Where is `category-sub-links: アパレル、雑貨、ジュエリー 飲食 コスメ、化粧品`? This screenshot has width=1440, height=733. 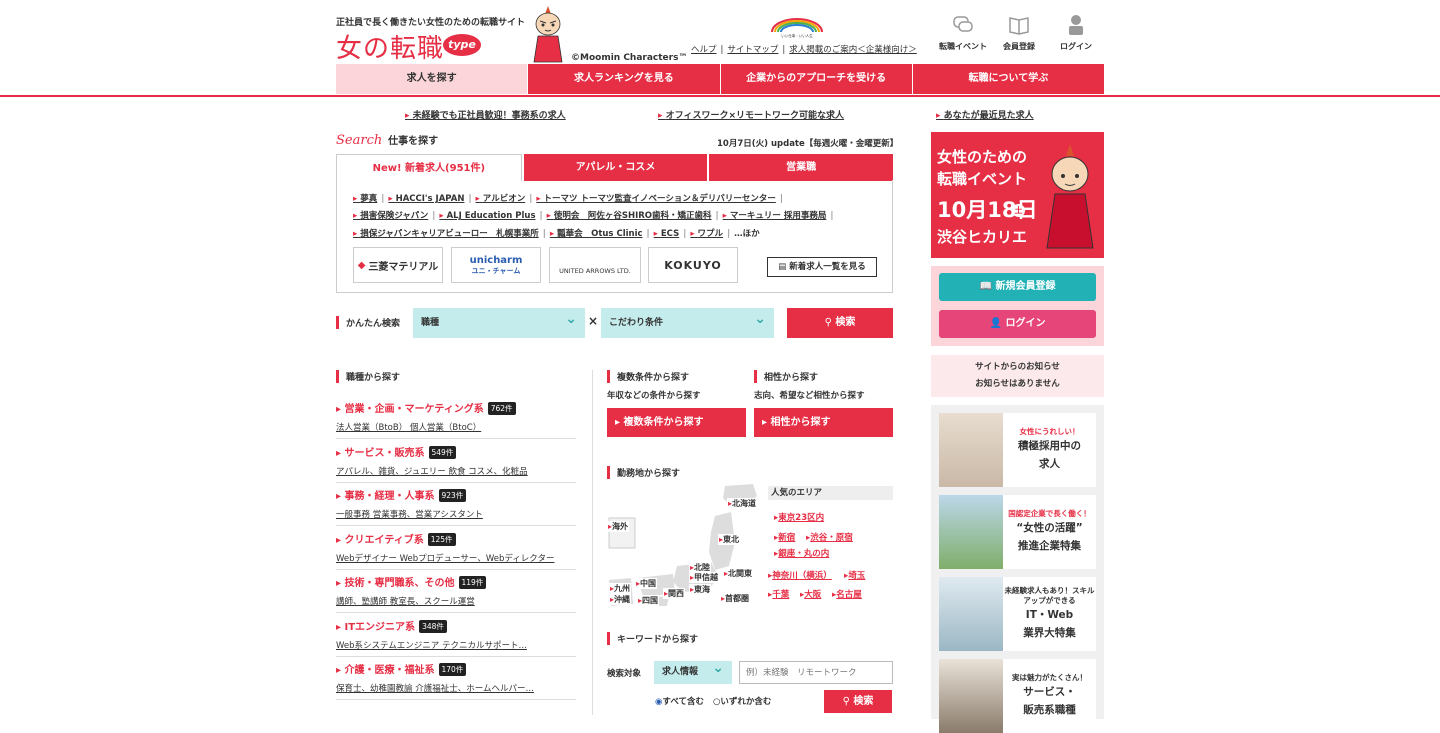 category-sub-links: アパレル、雑貨、ジュエリー 飲食 コスメ、化粧品 is located at coordinates (456, 474).